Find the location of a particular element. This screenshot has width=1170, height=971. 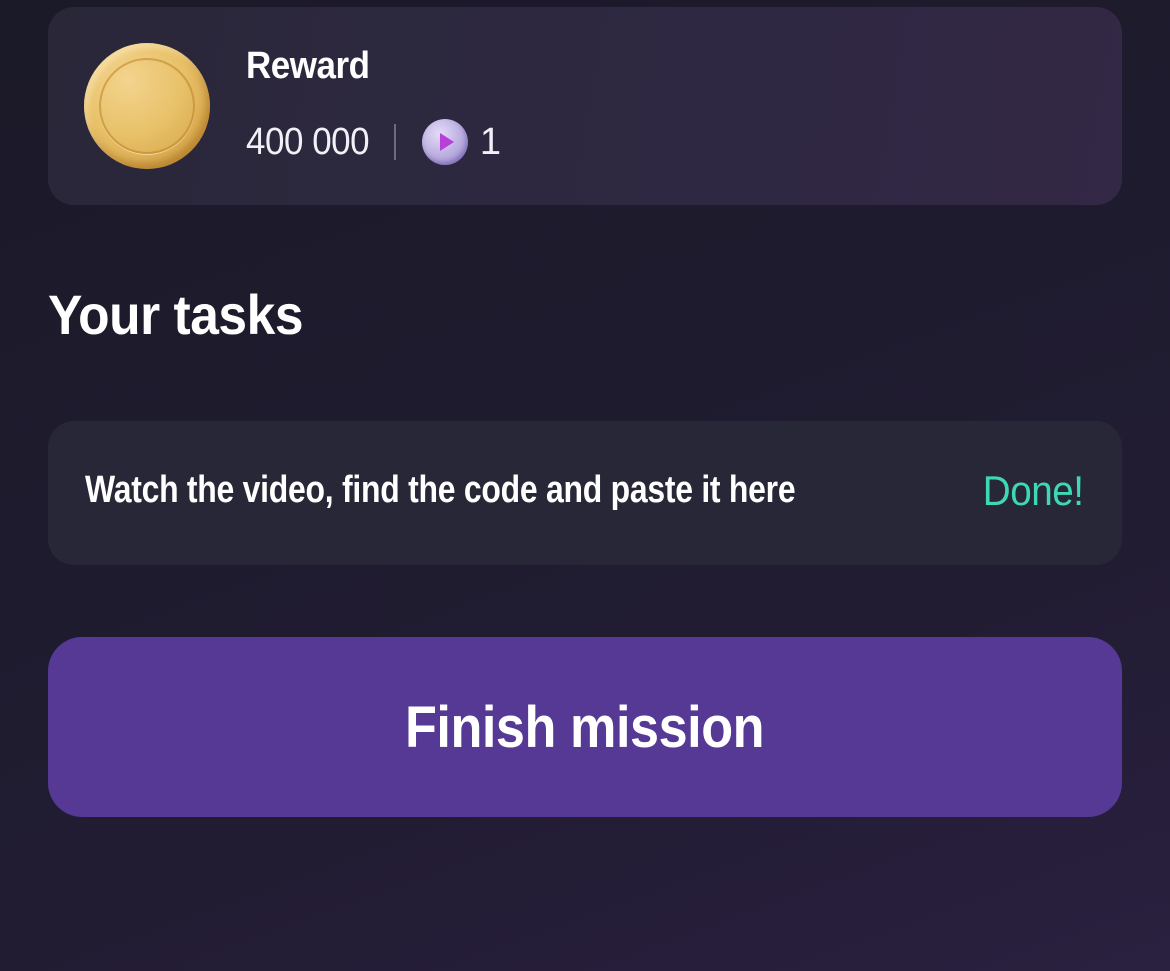

reward-title: Reward is located at coordinates (308, 66).